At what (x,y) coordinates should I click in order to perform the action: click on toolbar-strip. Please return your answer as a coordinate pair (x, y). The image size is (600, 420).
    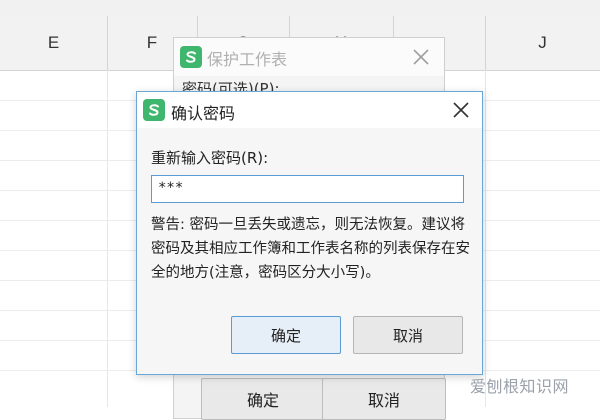
    Looking at the image, I should click on (300, 8).